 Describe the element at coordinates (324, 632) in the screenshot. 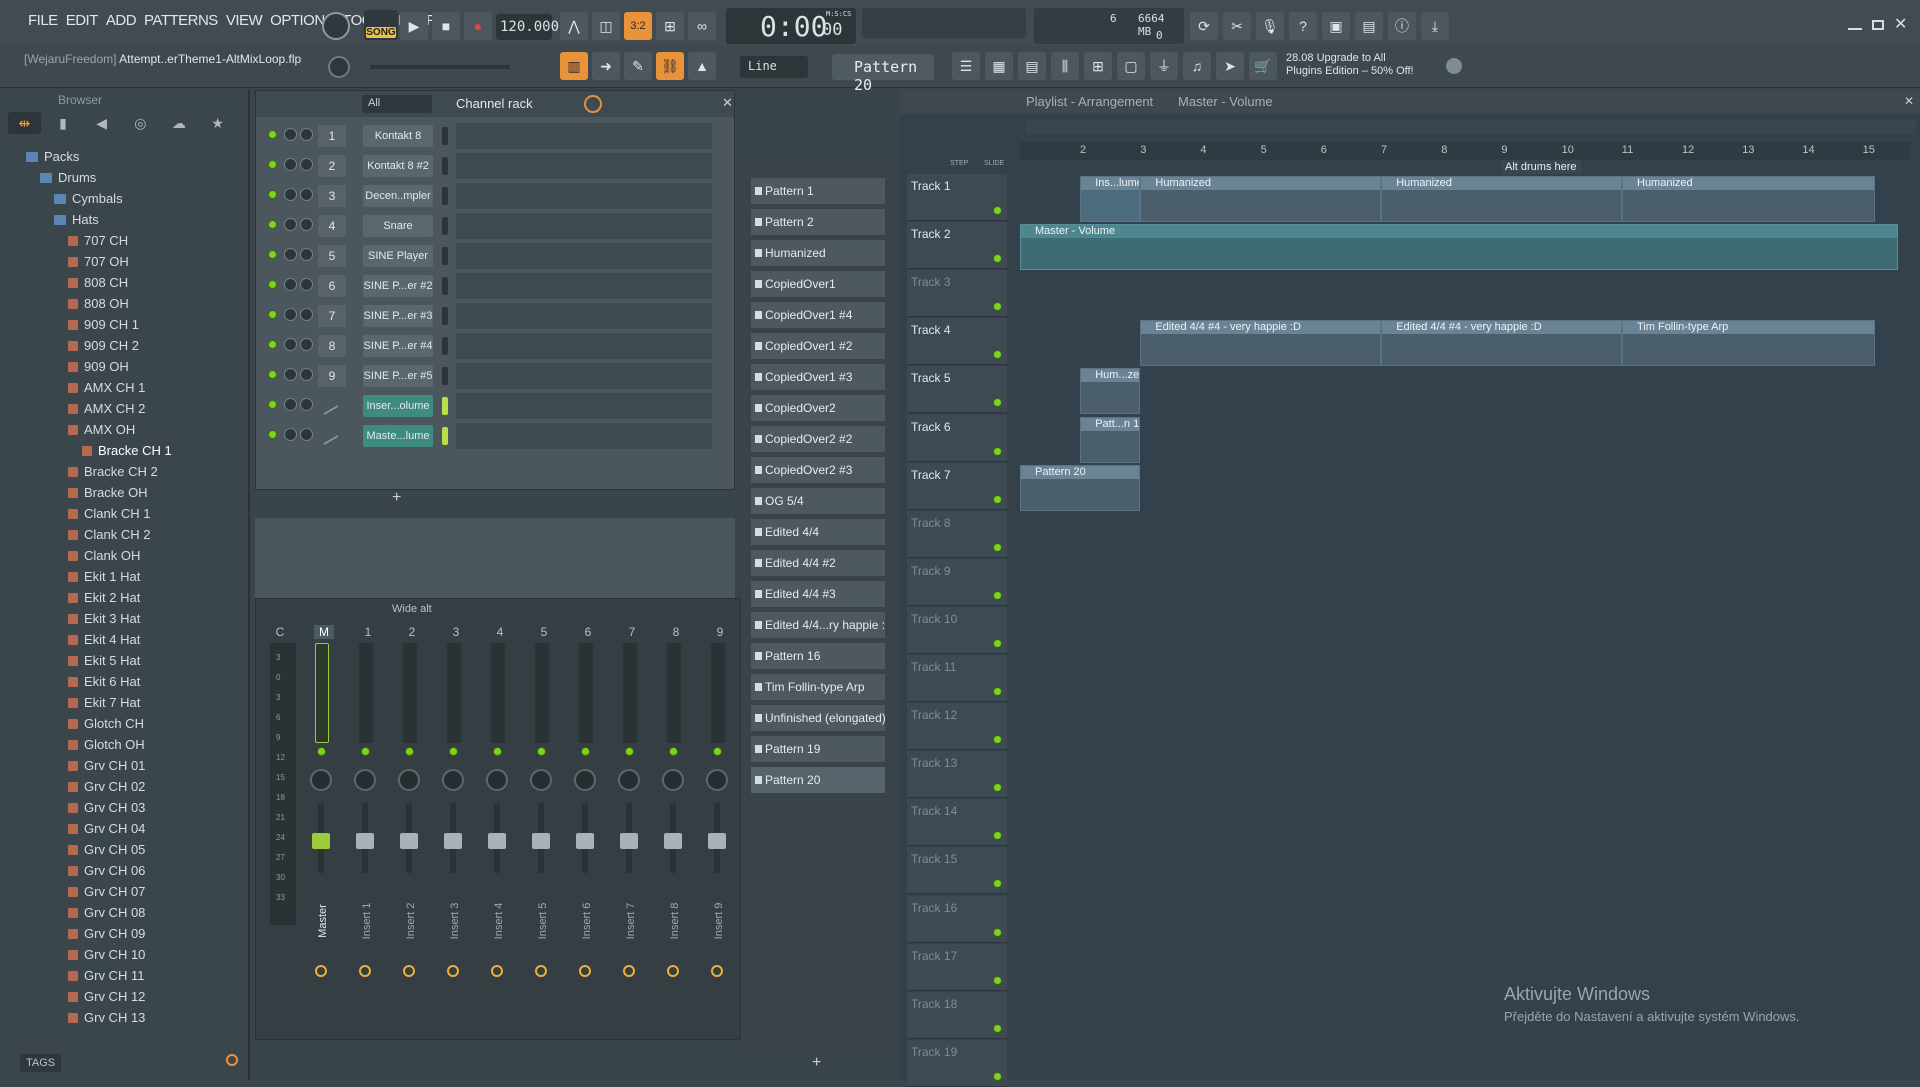

I see `mixer-header-M: M` at that location.